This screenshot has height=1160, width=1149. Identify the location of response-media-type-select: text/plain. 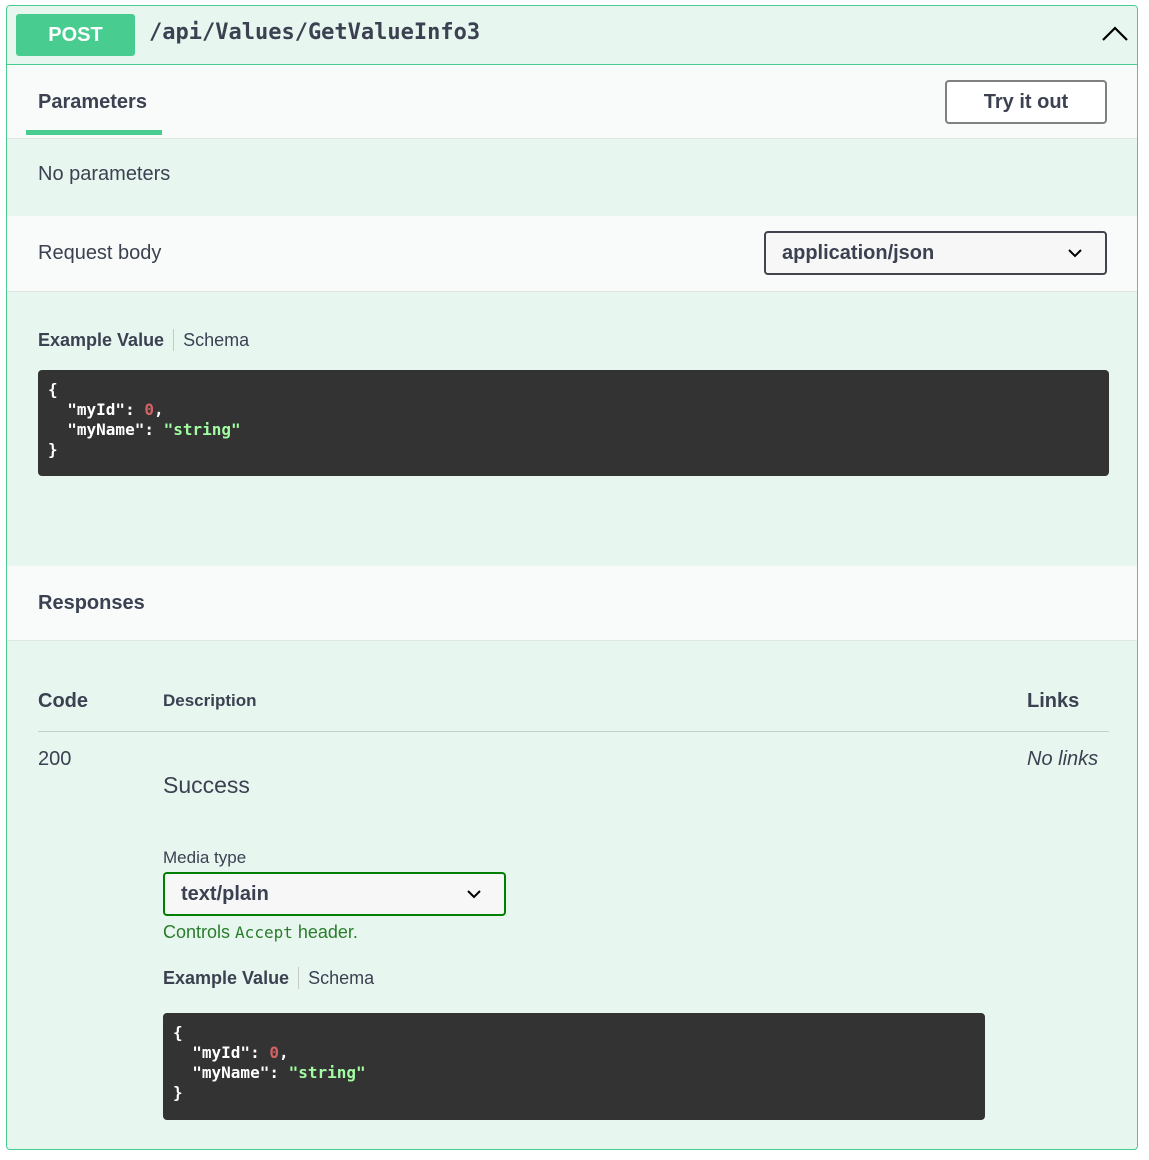
(334, 894).